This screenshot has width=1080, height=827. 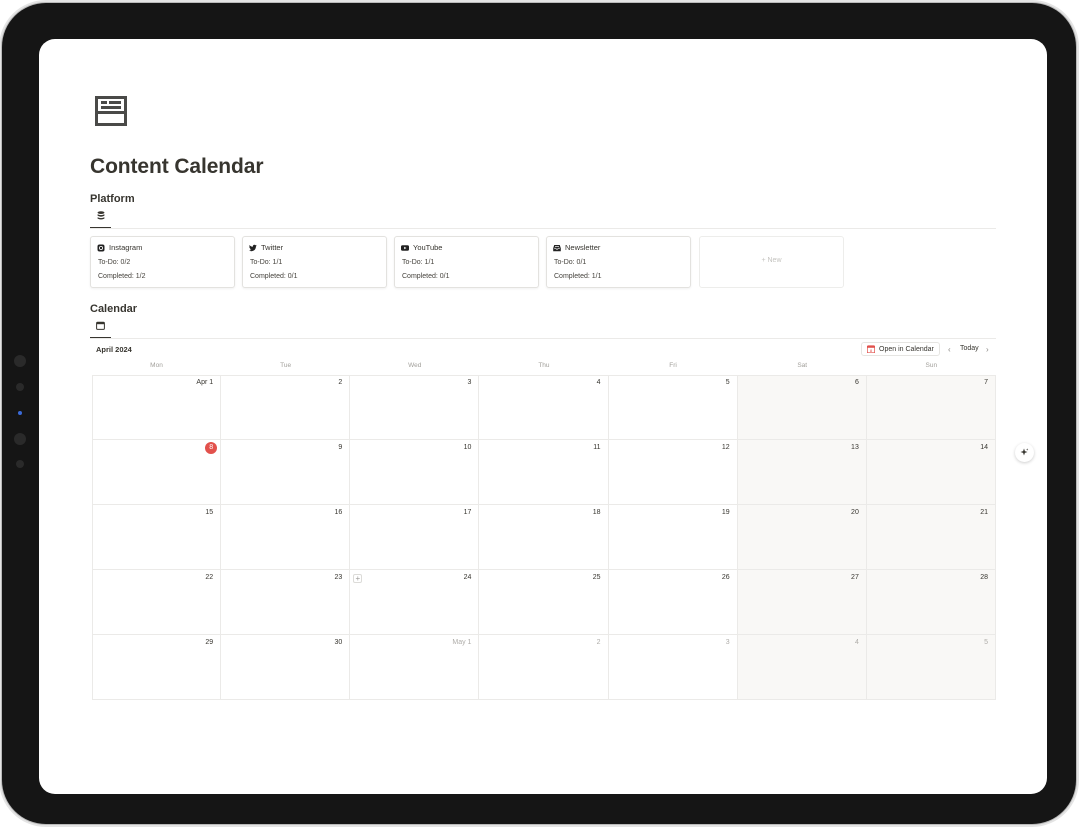 What do you see at coordinates (114, 309) in the screenshot?
I see `calendar-heading: Calendar` at bounding box center [114, 309].